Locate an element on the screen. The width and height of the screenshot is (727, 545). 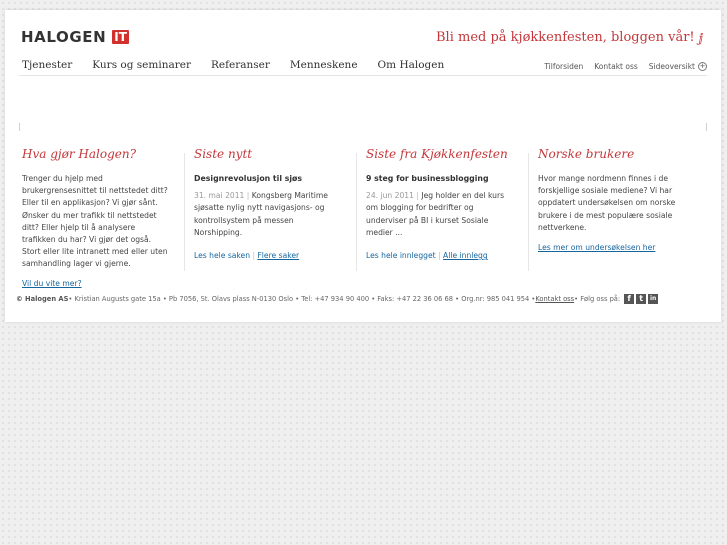
column-links: Les mer om undersøkelsen her is located at coordinates (612, 247).